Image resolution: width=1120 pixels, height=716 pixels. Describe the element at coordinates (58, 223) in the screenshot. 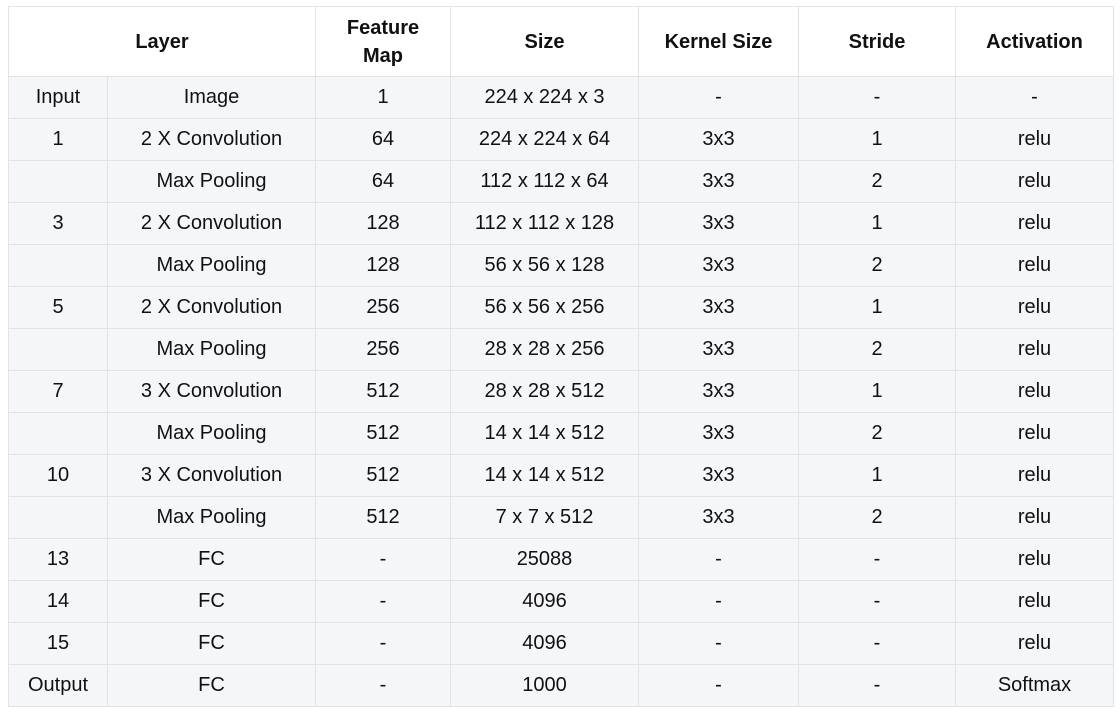

I see `cell-layer-index: 3` at that location.